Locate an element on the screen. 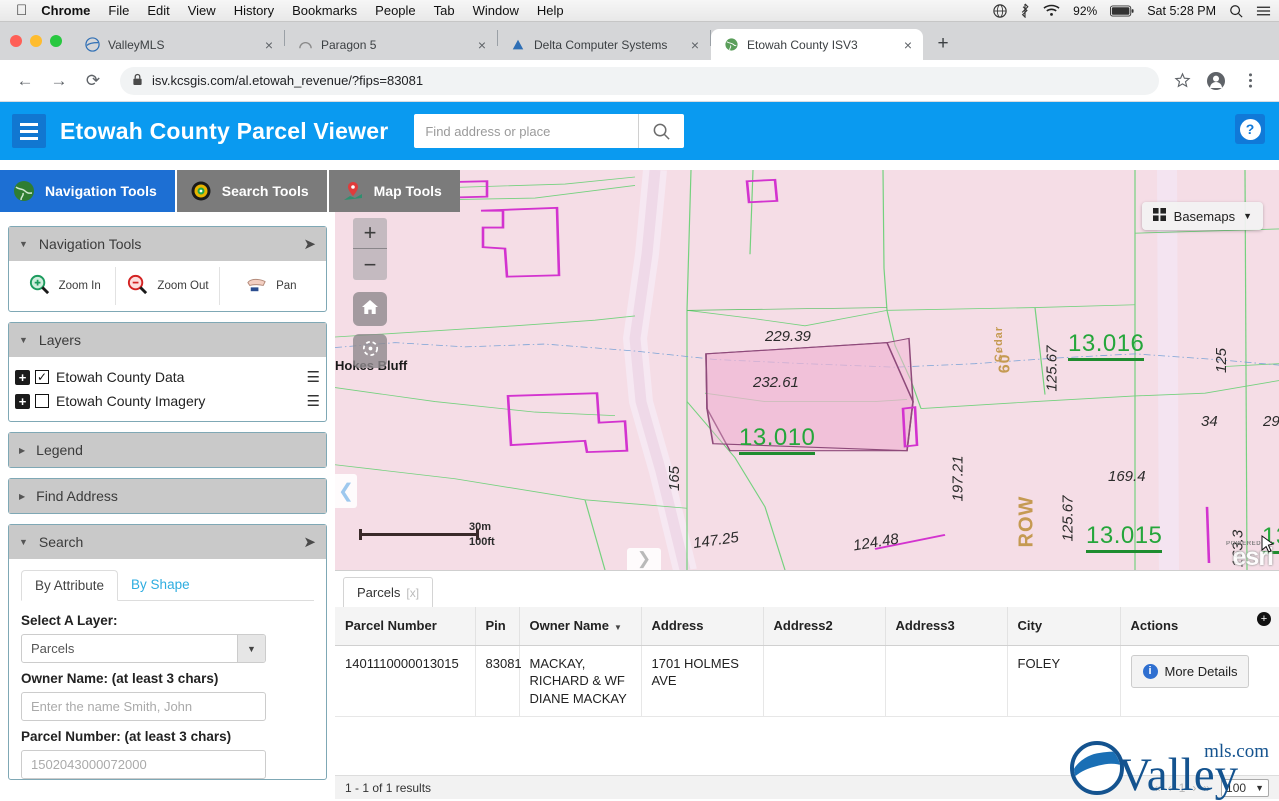 Image resolution: width=1279 pixels, height=801 pixels. search-input is located at coordinates (526, 131).